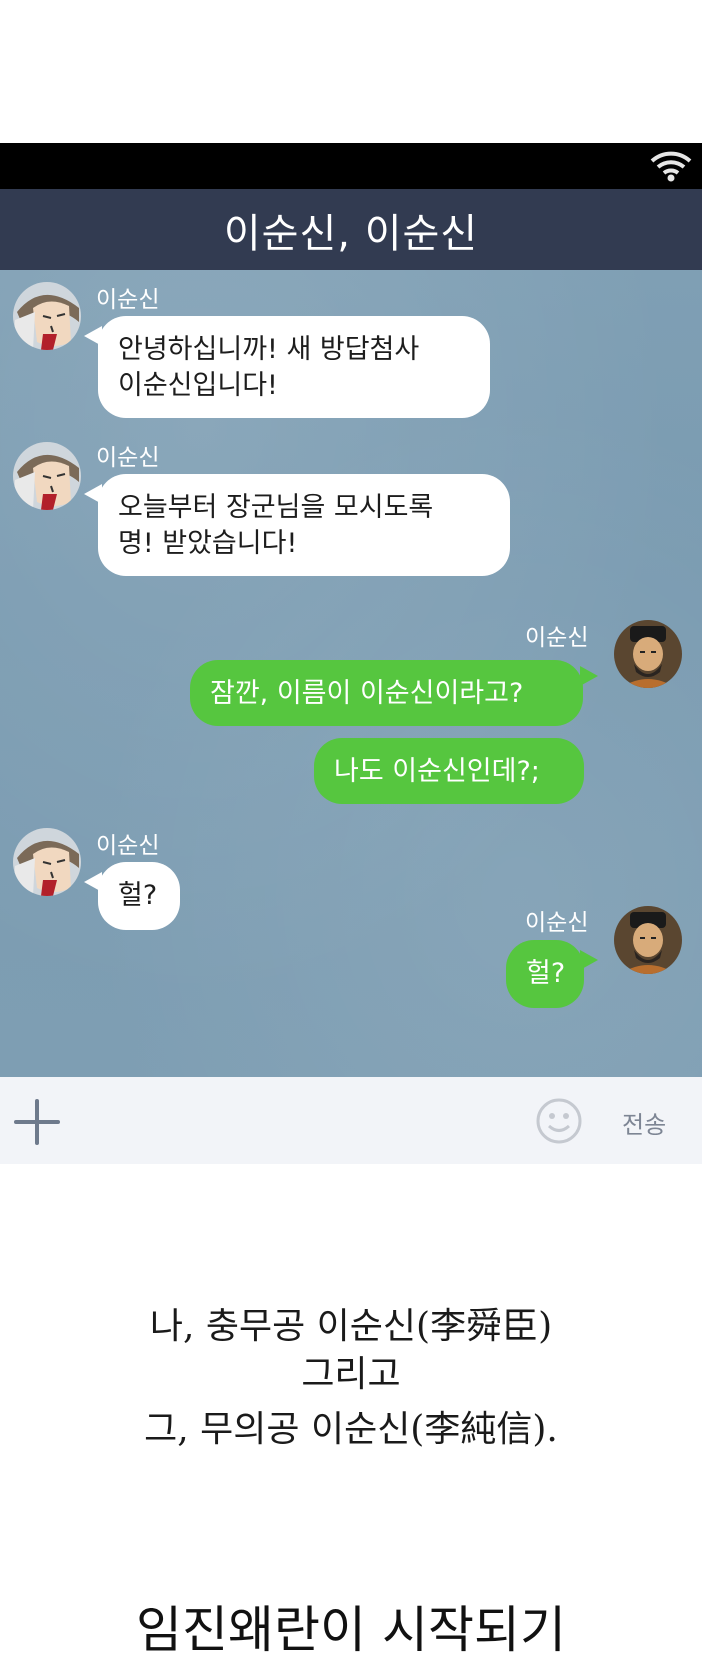  Describe the element at coordinates (351, 1630) in the screenshot. I see `caption-bottom: 임진왜란이 시작되기` at that location.